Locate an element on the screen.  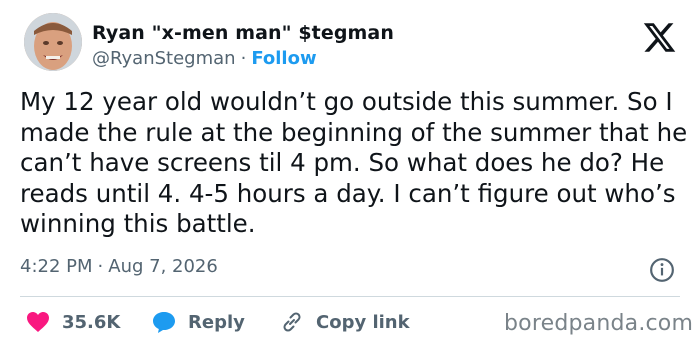
link-icon is located at coordinates (292, 322).